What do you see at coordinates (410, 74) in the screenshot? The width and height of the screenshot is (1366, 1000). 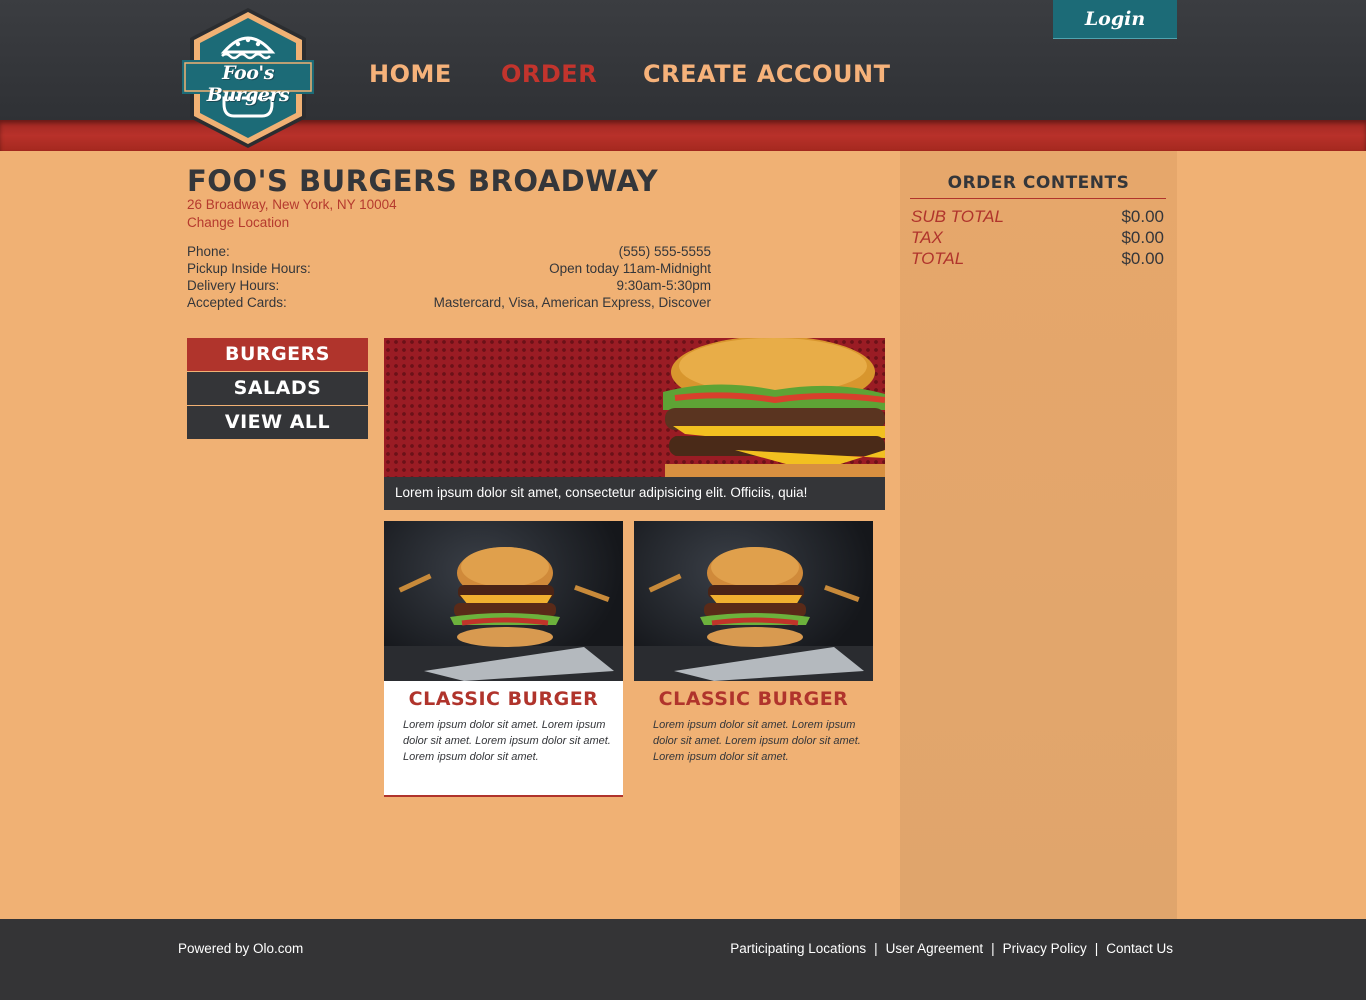 I see `nav-home: Home` at bounding box center [410, 74].